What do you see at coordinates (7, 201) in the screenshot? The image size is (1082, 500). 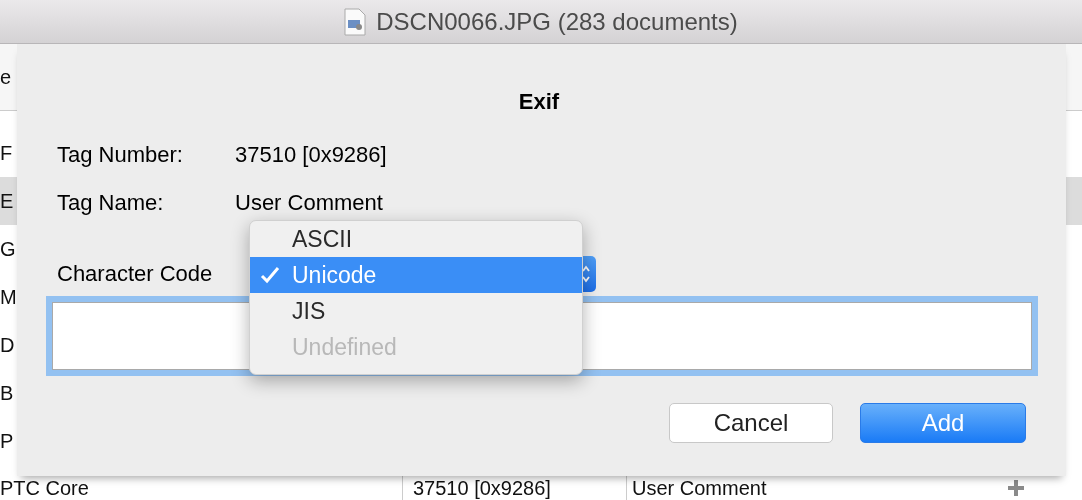 I see `table-cell: E` at bounding box center [7, 201].